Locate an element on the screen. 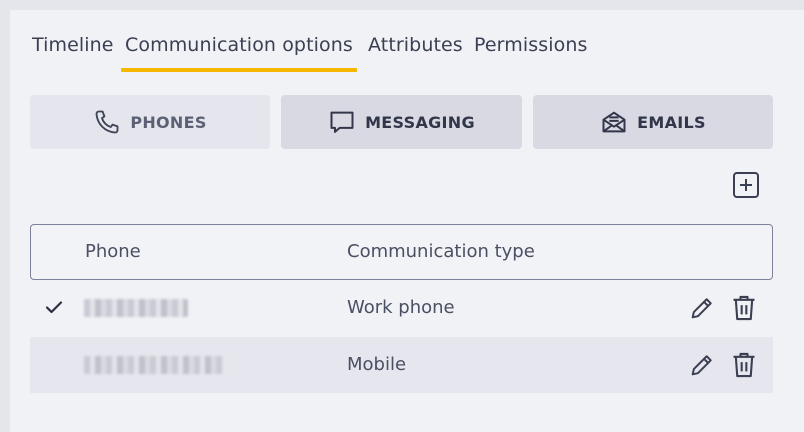 The height and width of the screenshot is (432, 804). tab-attributes-label: Attributes is located at coordinates (415, 45).